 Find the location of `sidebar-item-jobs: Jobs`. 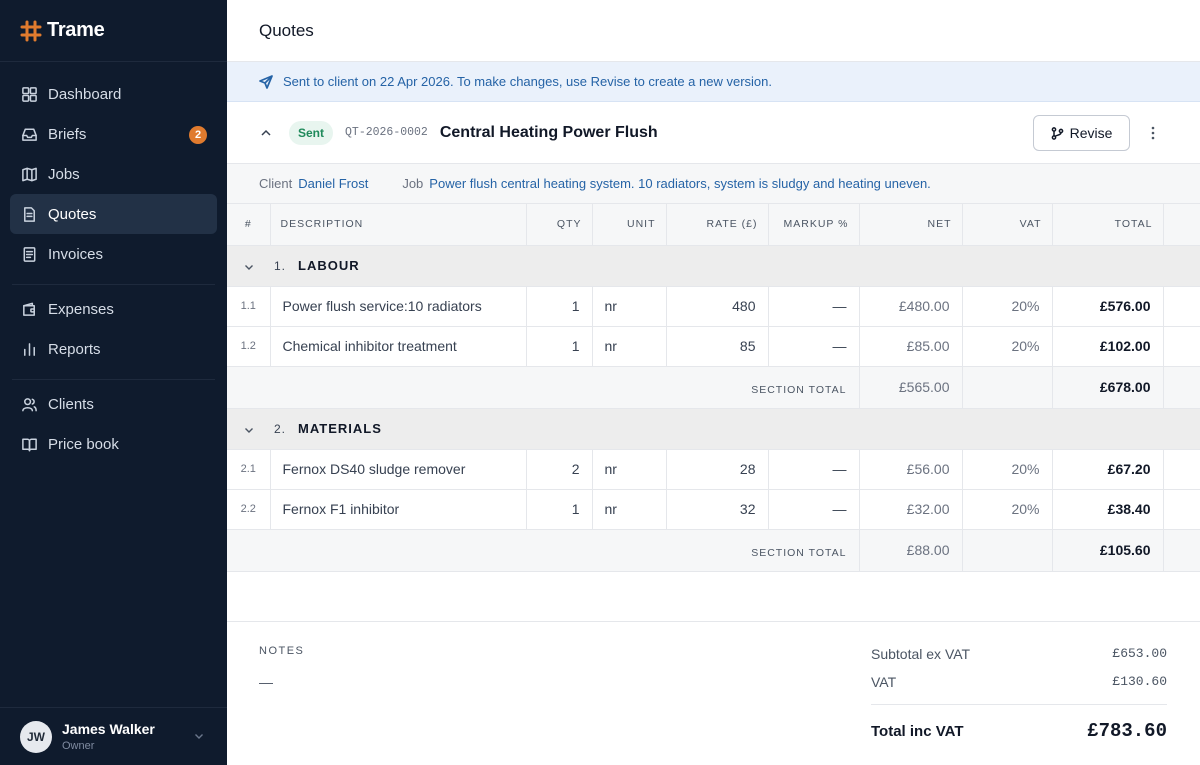

sidebar-item-jobs: Jobs is located at coordinates (113, 174).